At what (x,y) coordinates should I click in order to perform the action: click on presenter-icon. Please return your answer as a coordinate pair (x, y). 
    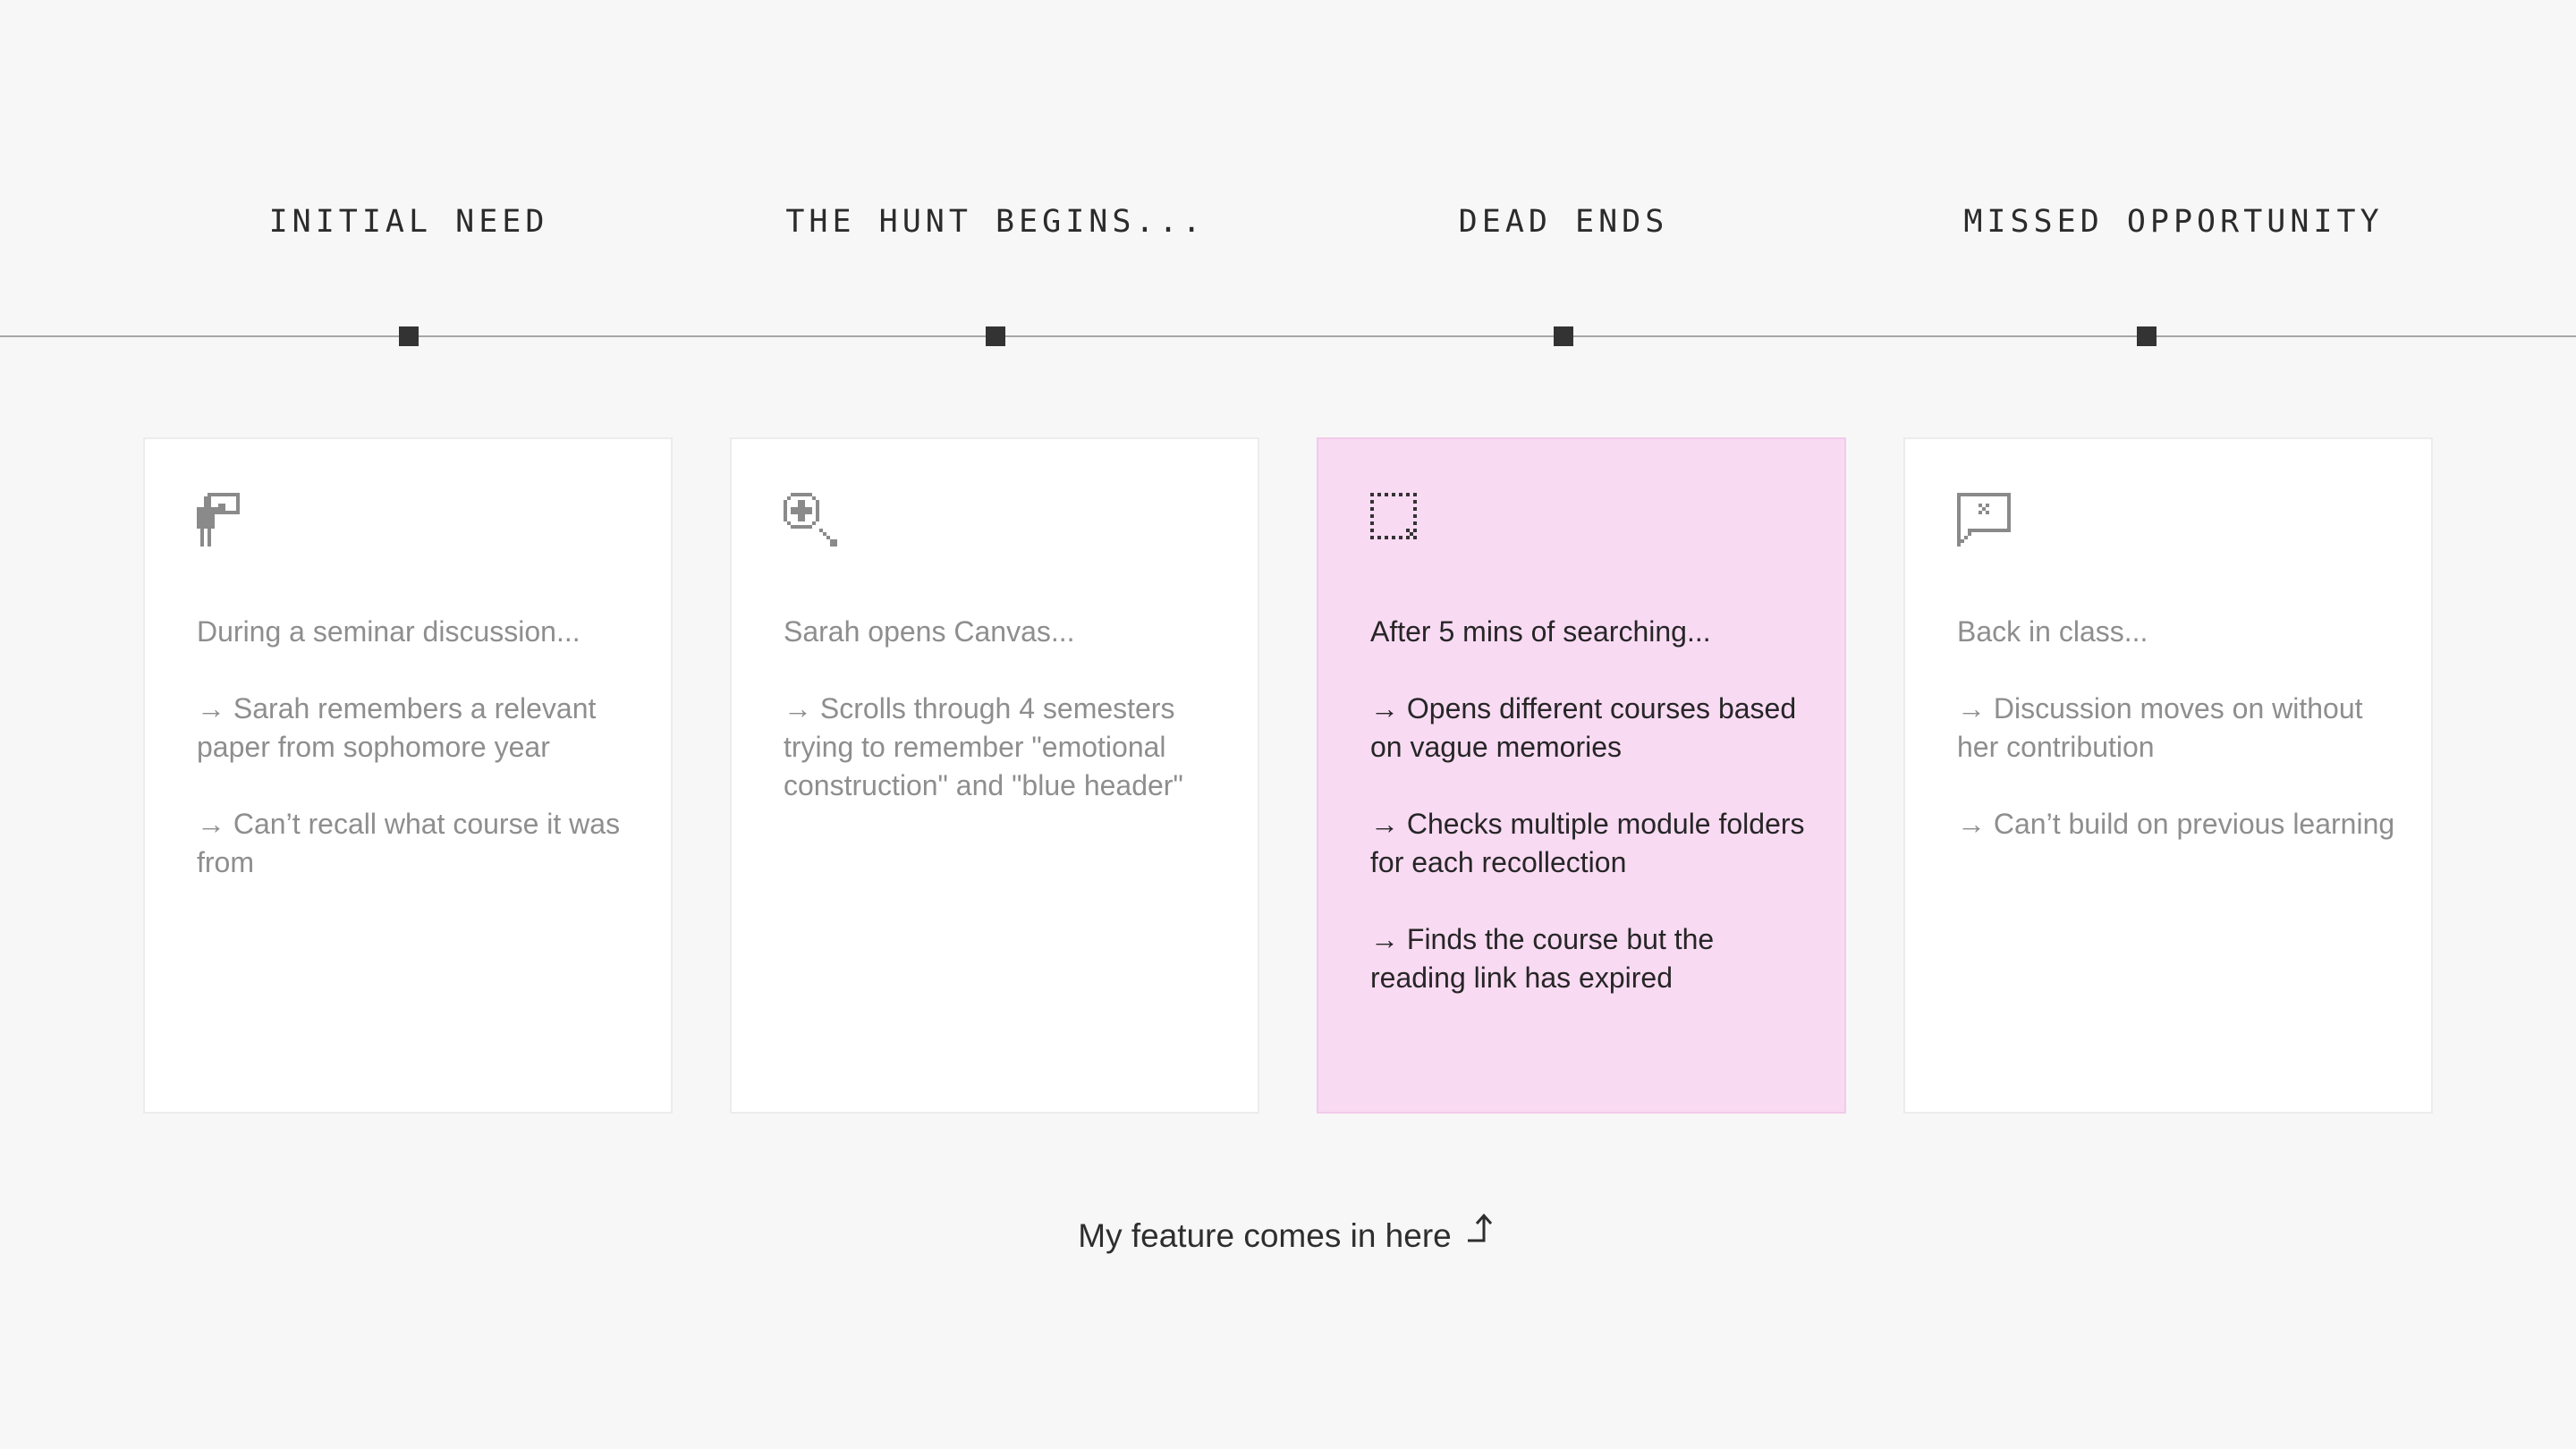
    Looking at the image, I should click on (223, 520).